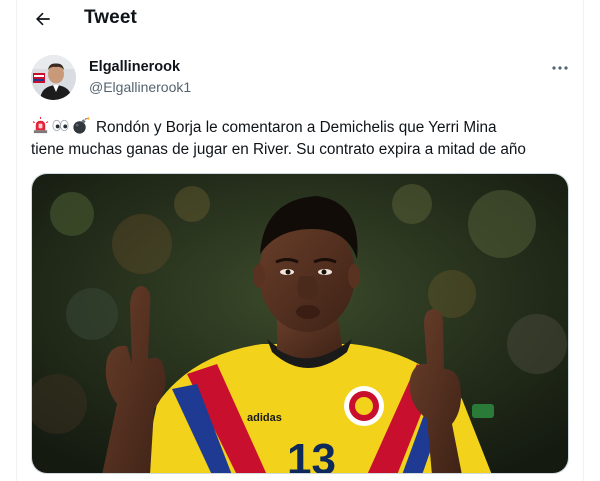 This screenshot has width=600, height=481. I want to click on author-display-name: Elgallinerook, so click(140, 67).